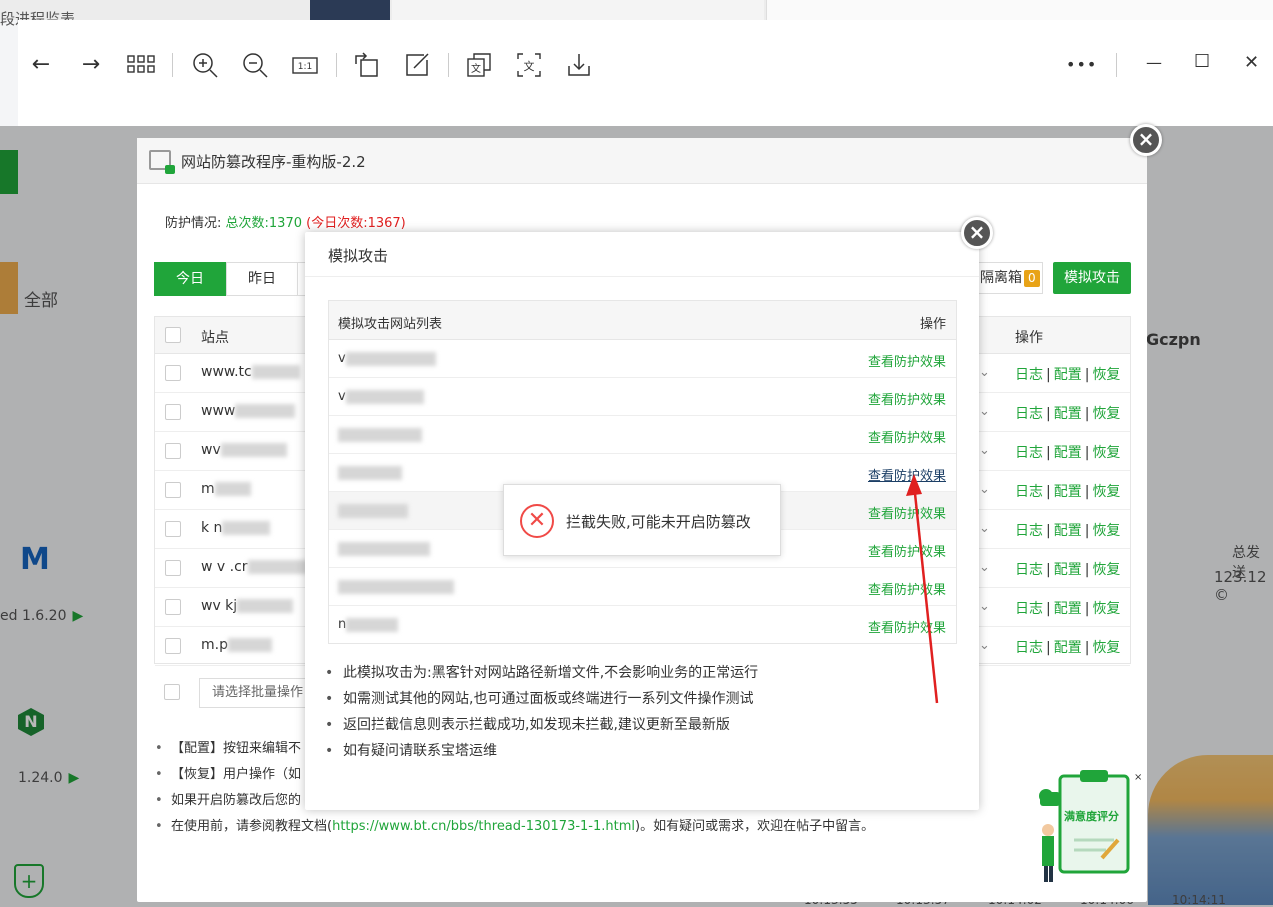 The width and height of the screenshot is (1273, 907). I want to click on translate-icon: 文, so click(479, 65).